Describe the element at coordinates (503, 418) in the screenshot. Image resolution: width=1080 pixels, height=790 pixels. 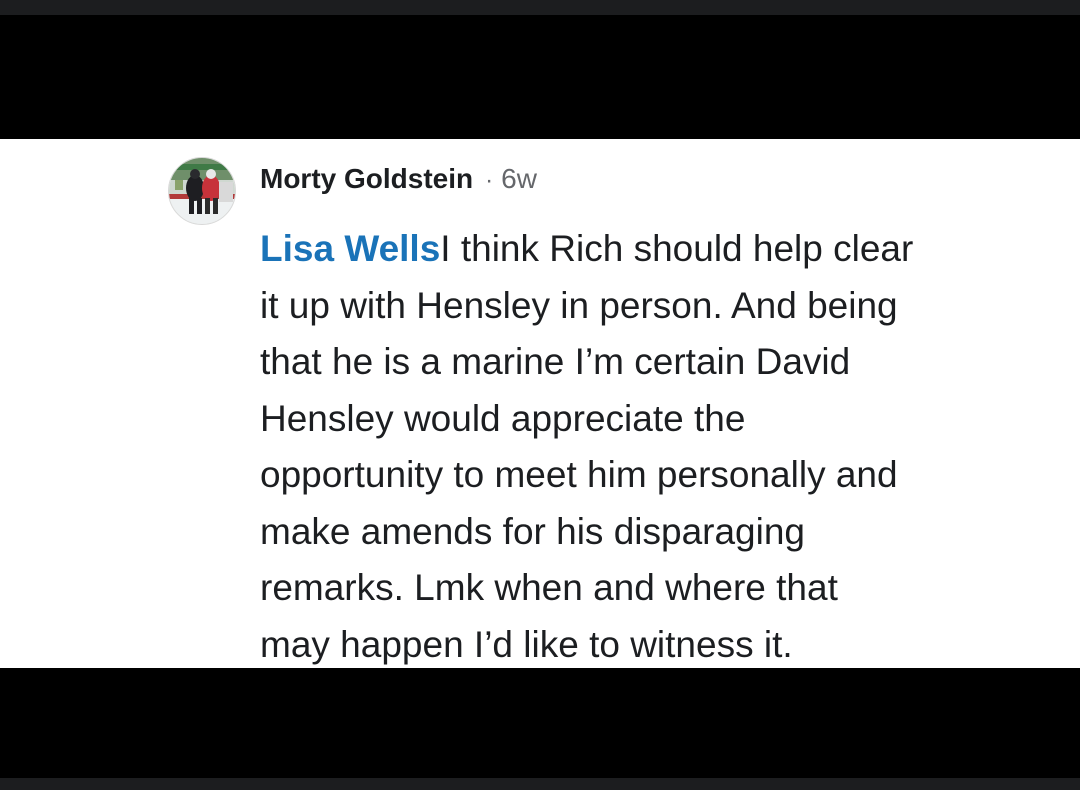
I see `comment-line: Hensley would appreciate the` at that location.